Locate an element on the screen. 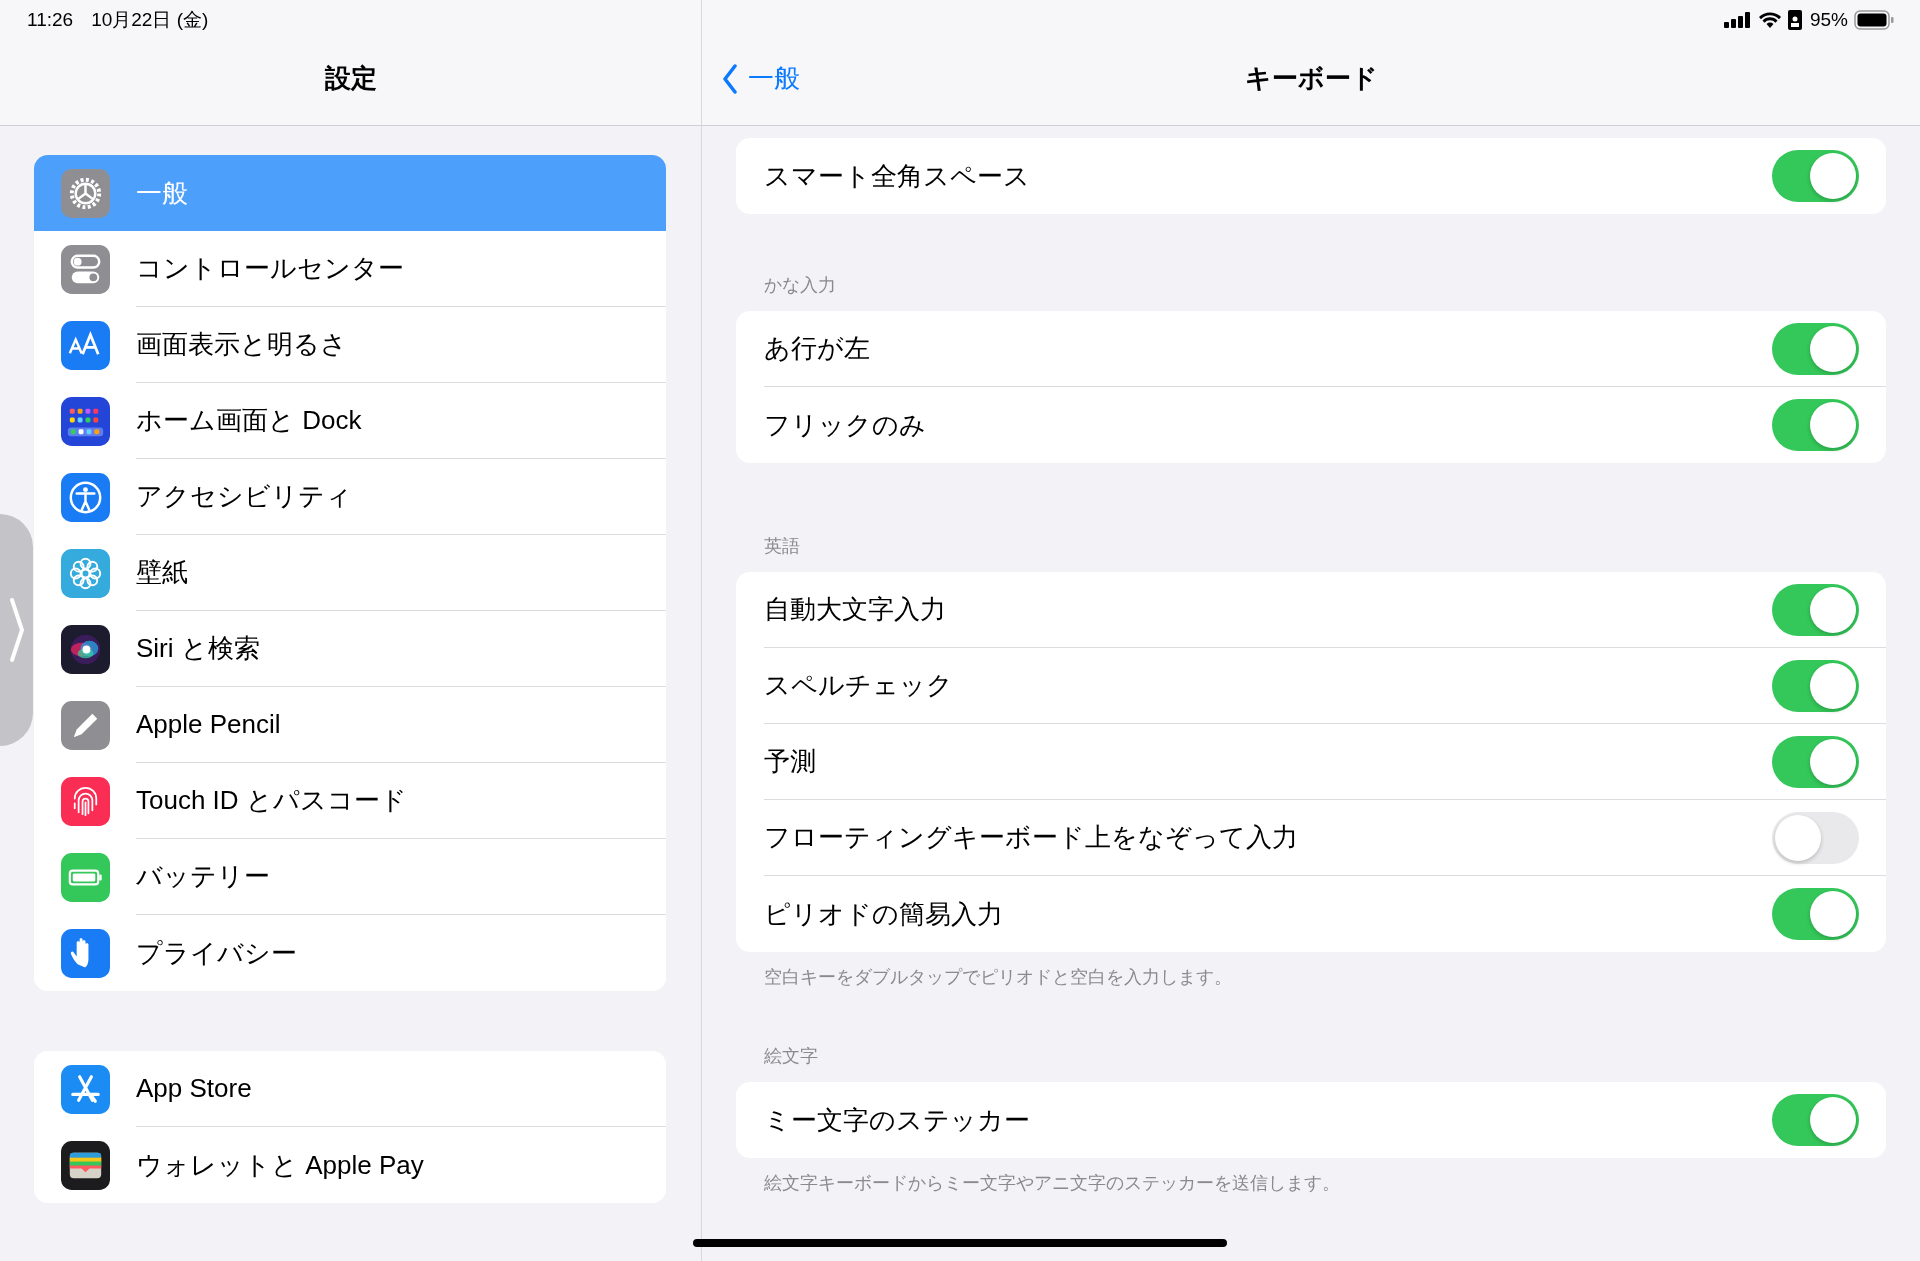  chevron-left-icon is located at coordinates (730, 78).